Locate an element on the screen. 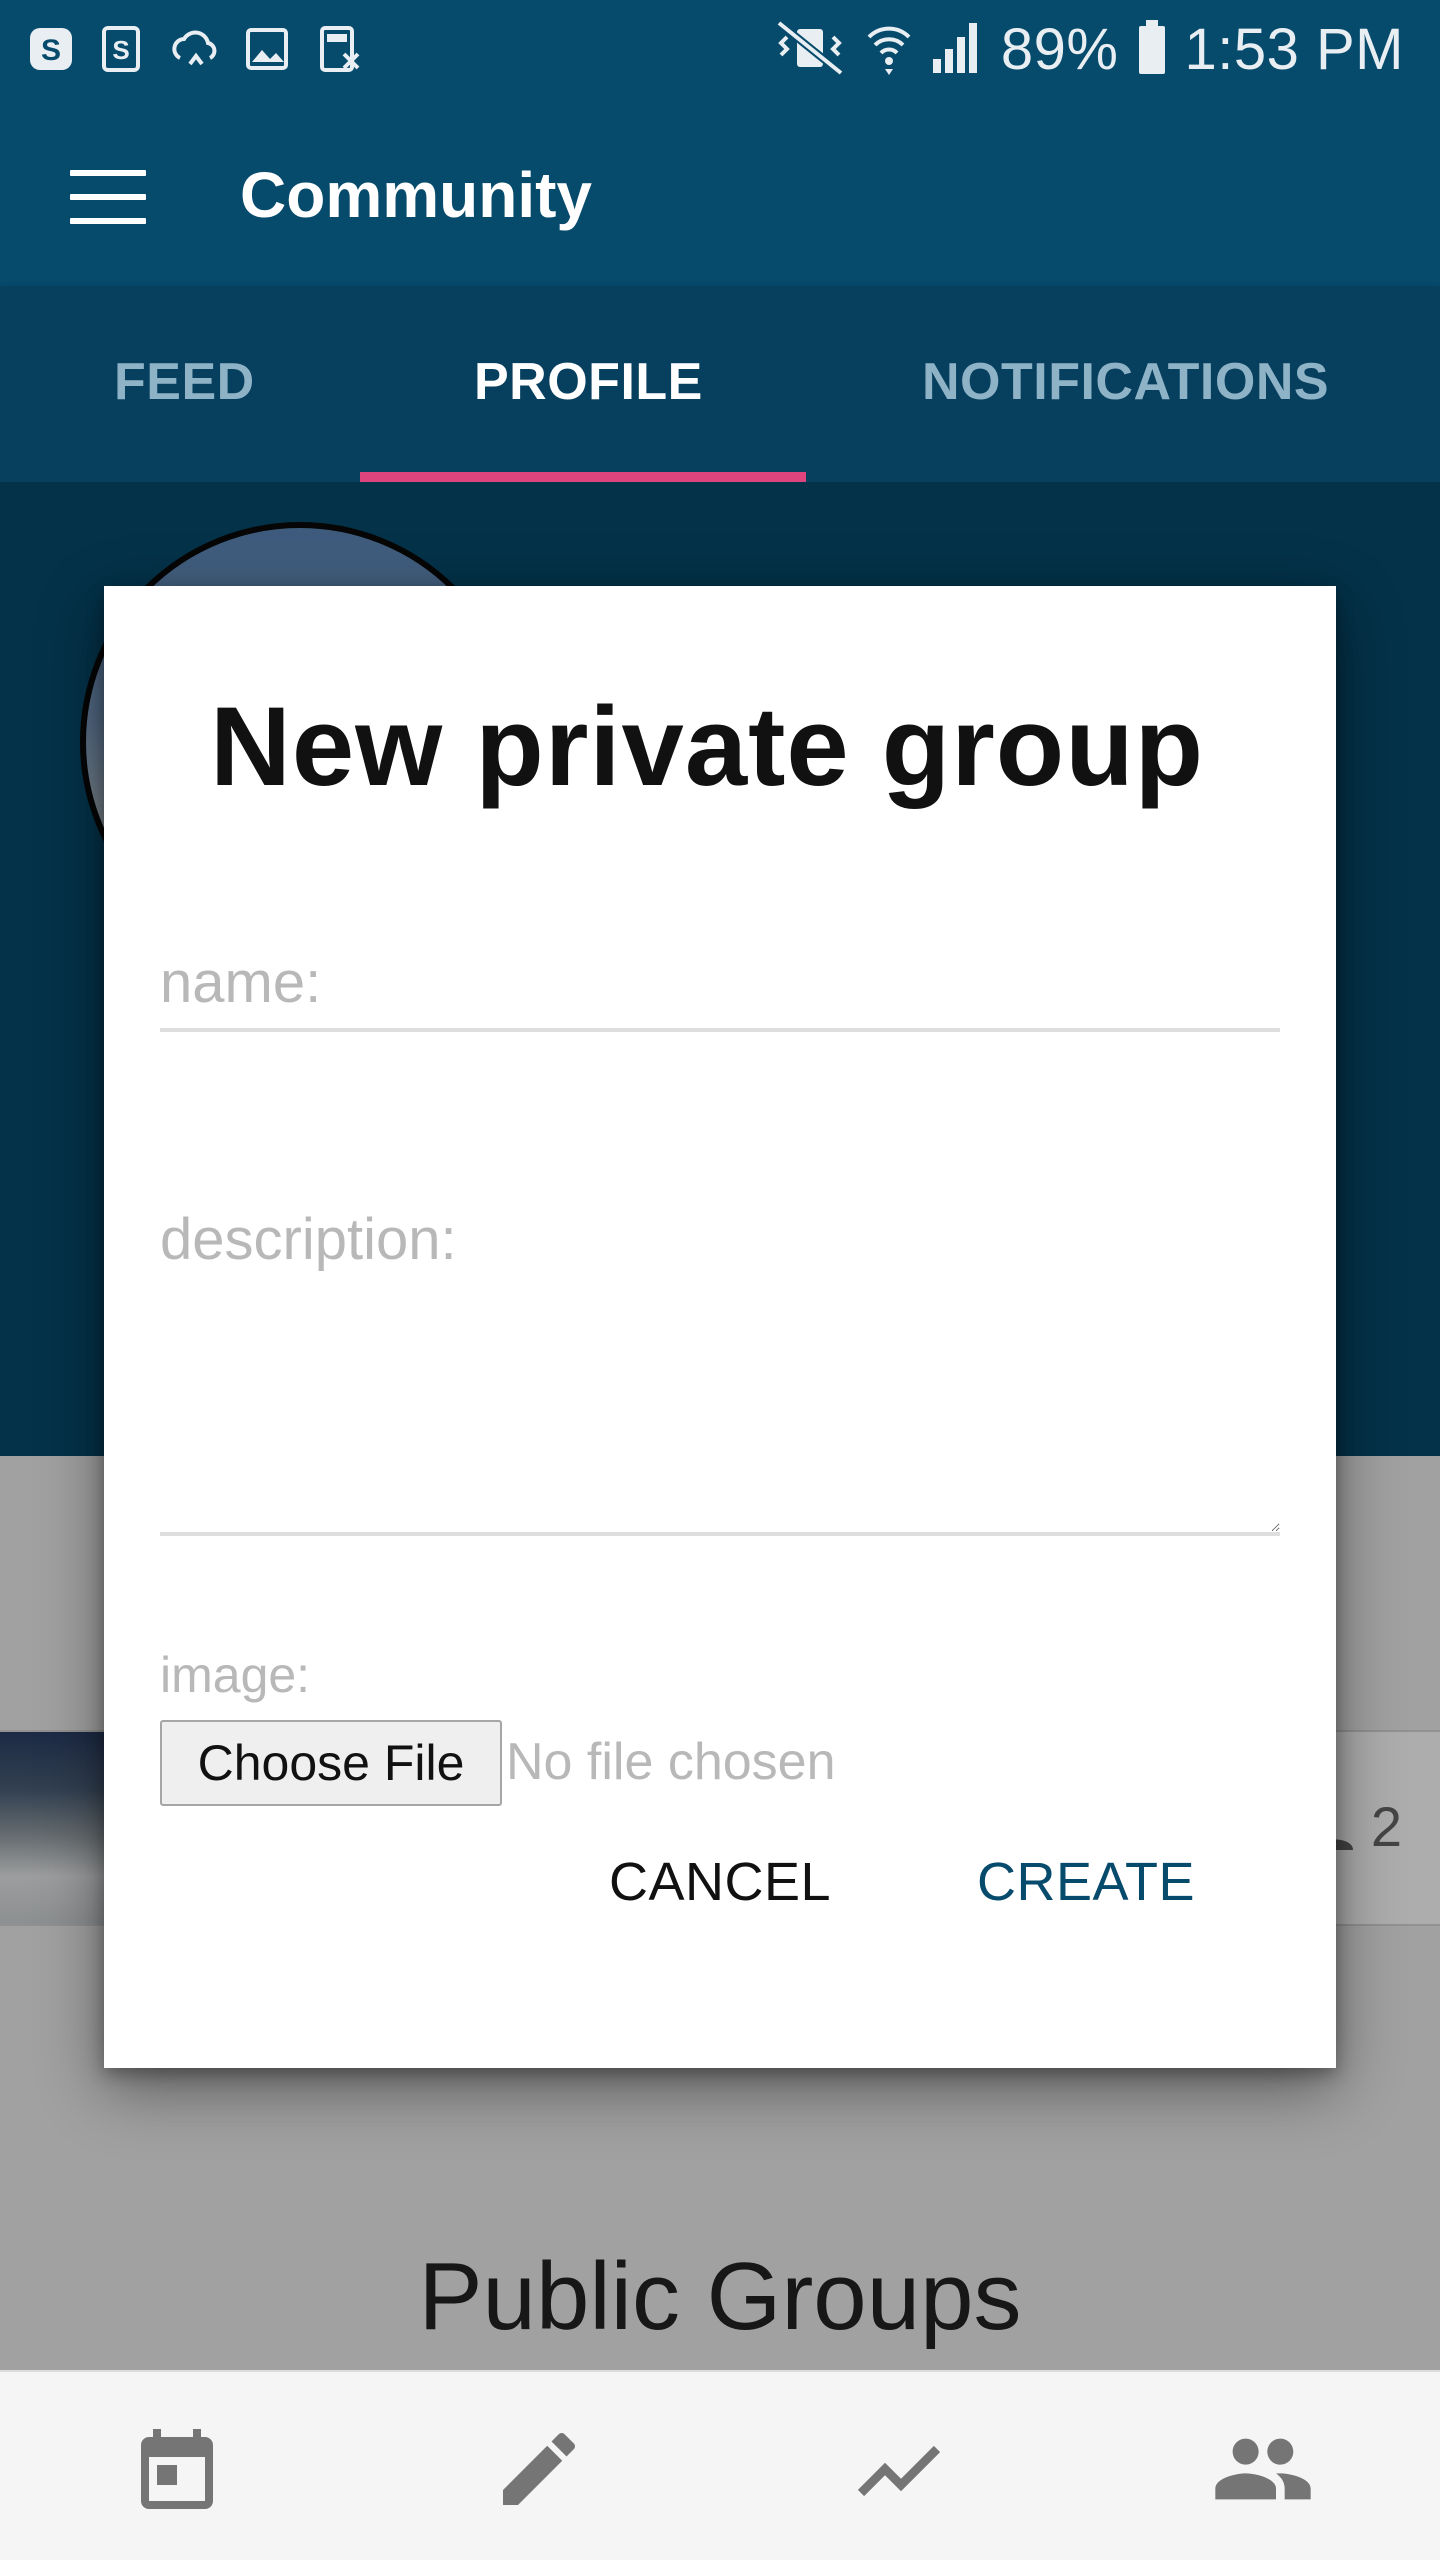 The image size is (1440, 2560). dialog-title: New private group is located at coordinates (707, 746).